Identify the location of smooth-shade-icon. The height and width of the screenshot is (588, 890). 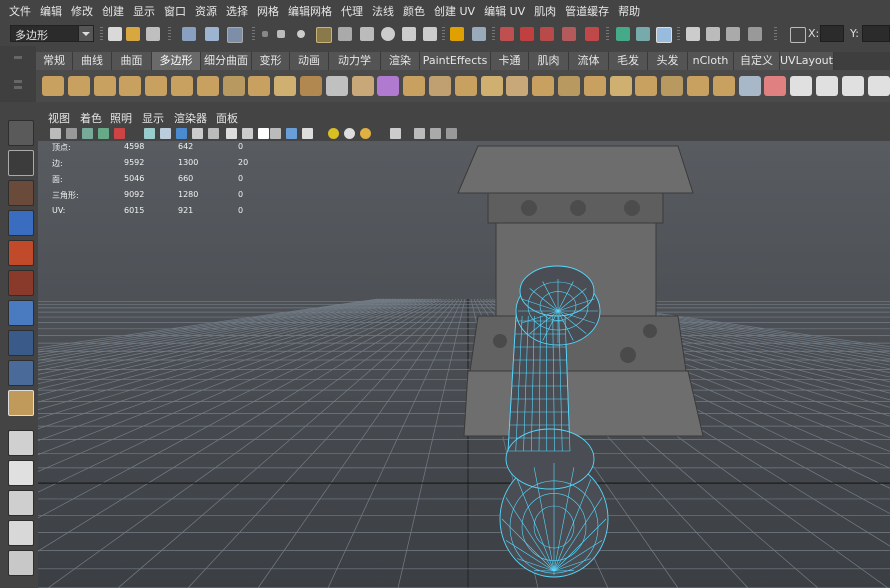
(165, 133).